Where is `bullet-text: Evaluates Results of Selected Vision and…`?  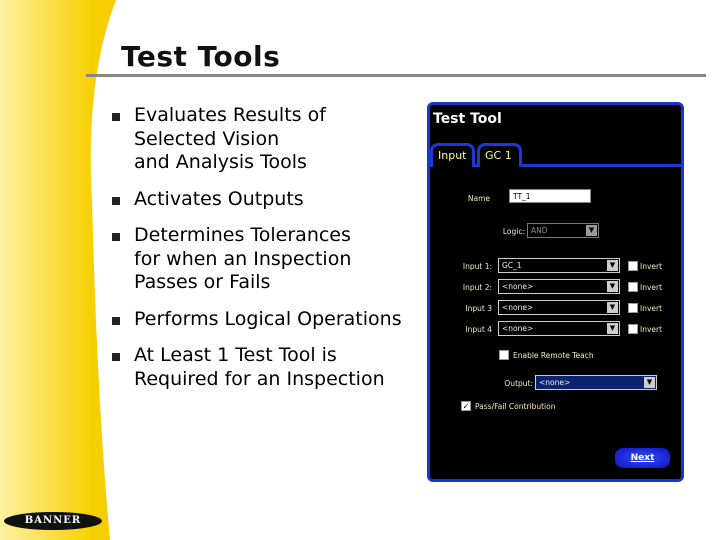
bullet-text: Evaluates Results of Selected Vision and… is located at coordinates (230, 138).